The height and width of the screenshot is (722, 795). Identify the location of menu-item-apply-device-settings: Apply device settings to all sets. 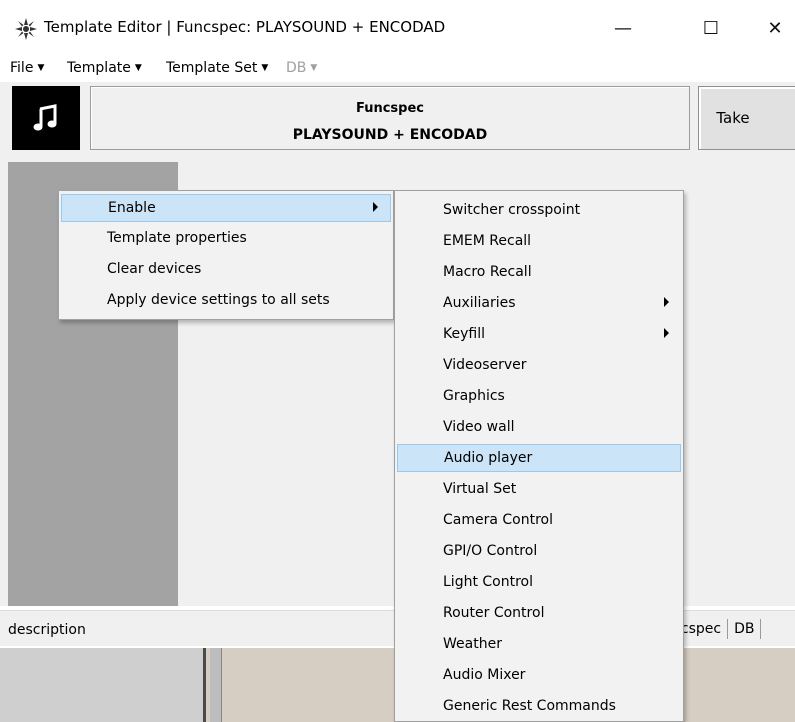
(226, 301).